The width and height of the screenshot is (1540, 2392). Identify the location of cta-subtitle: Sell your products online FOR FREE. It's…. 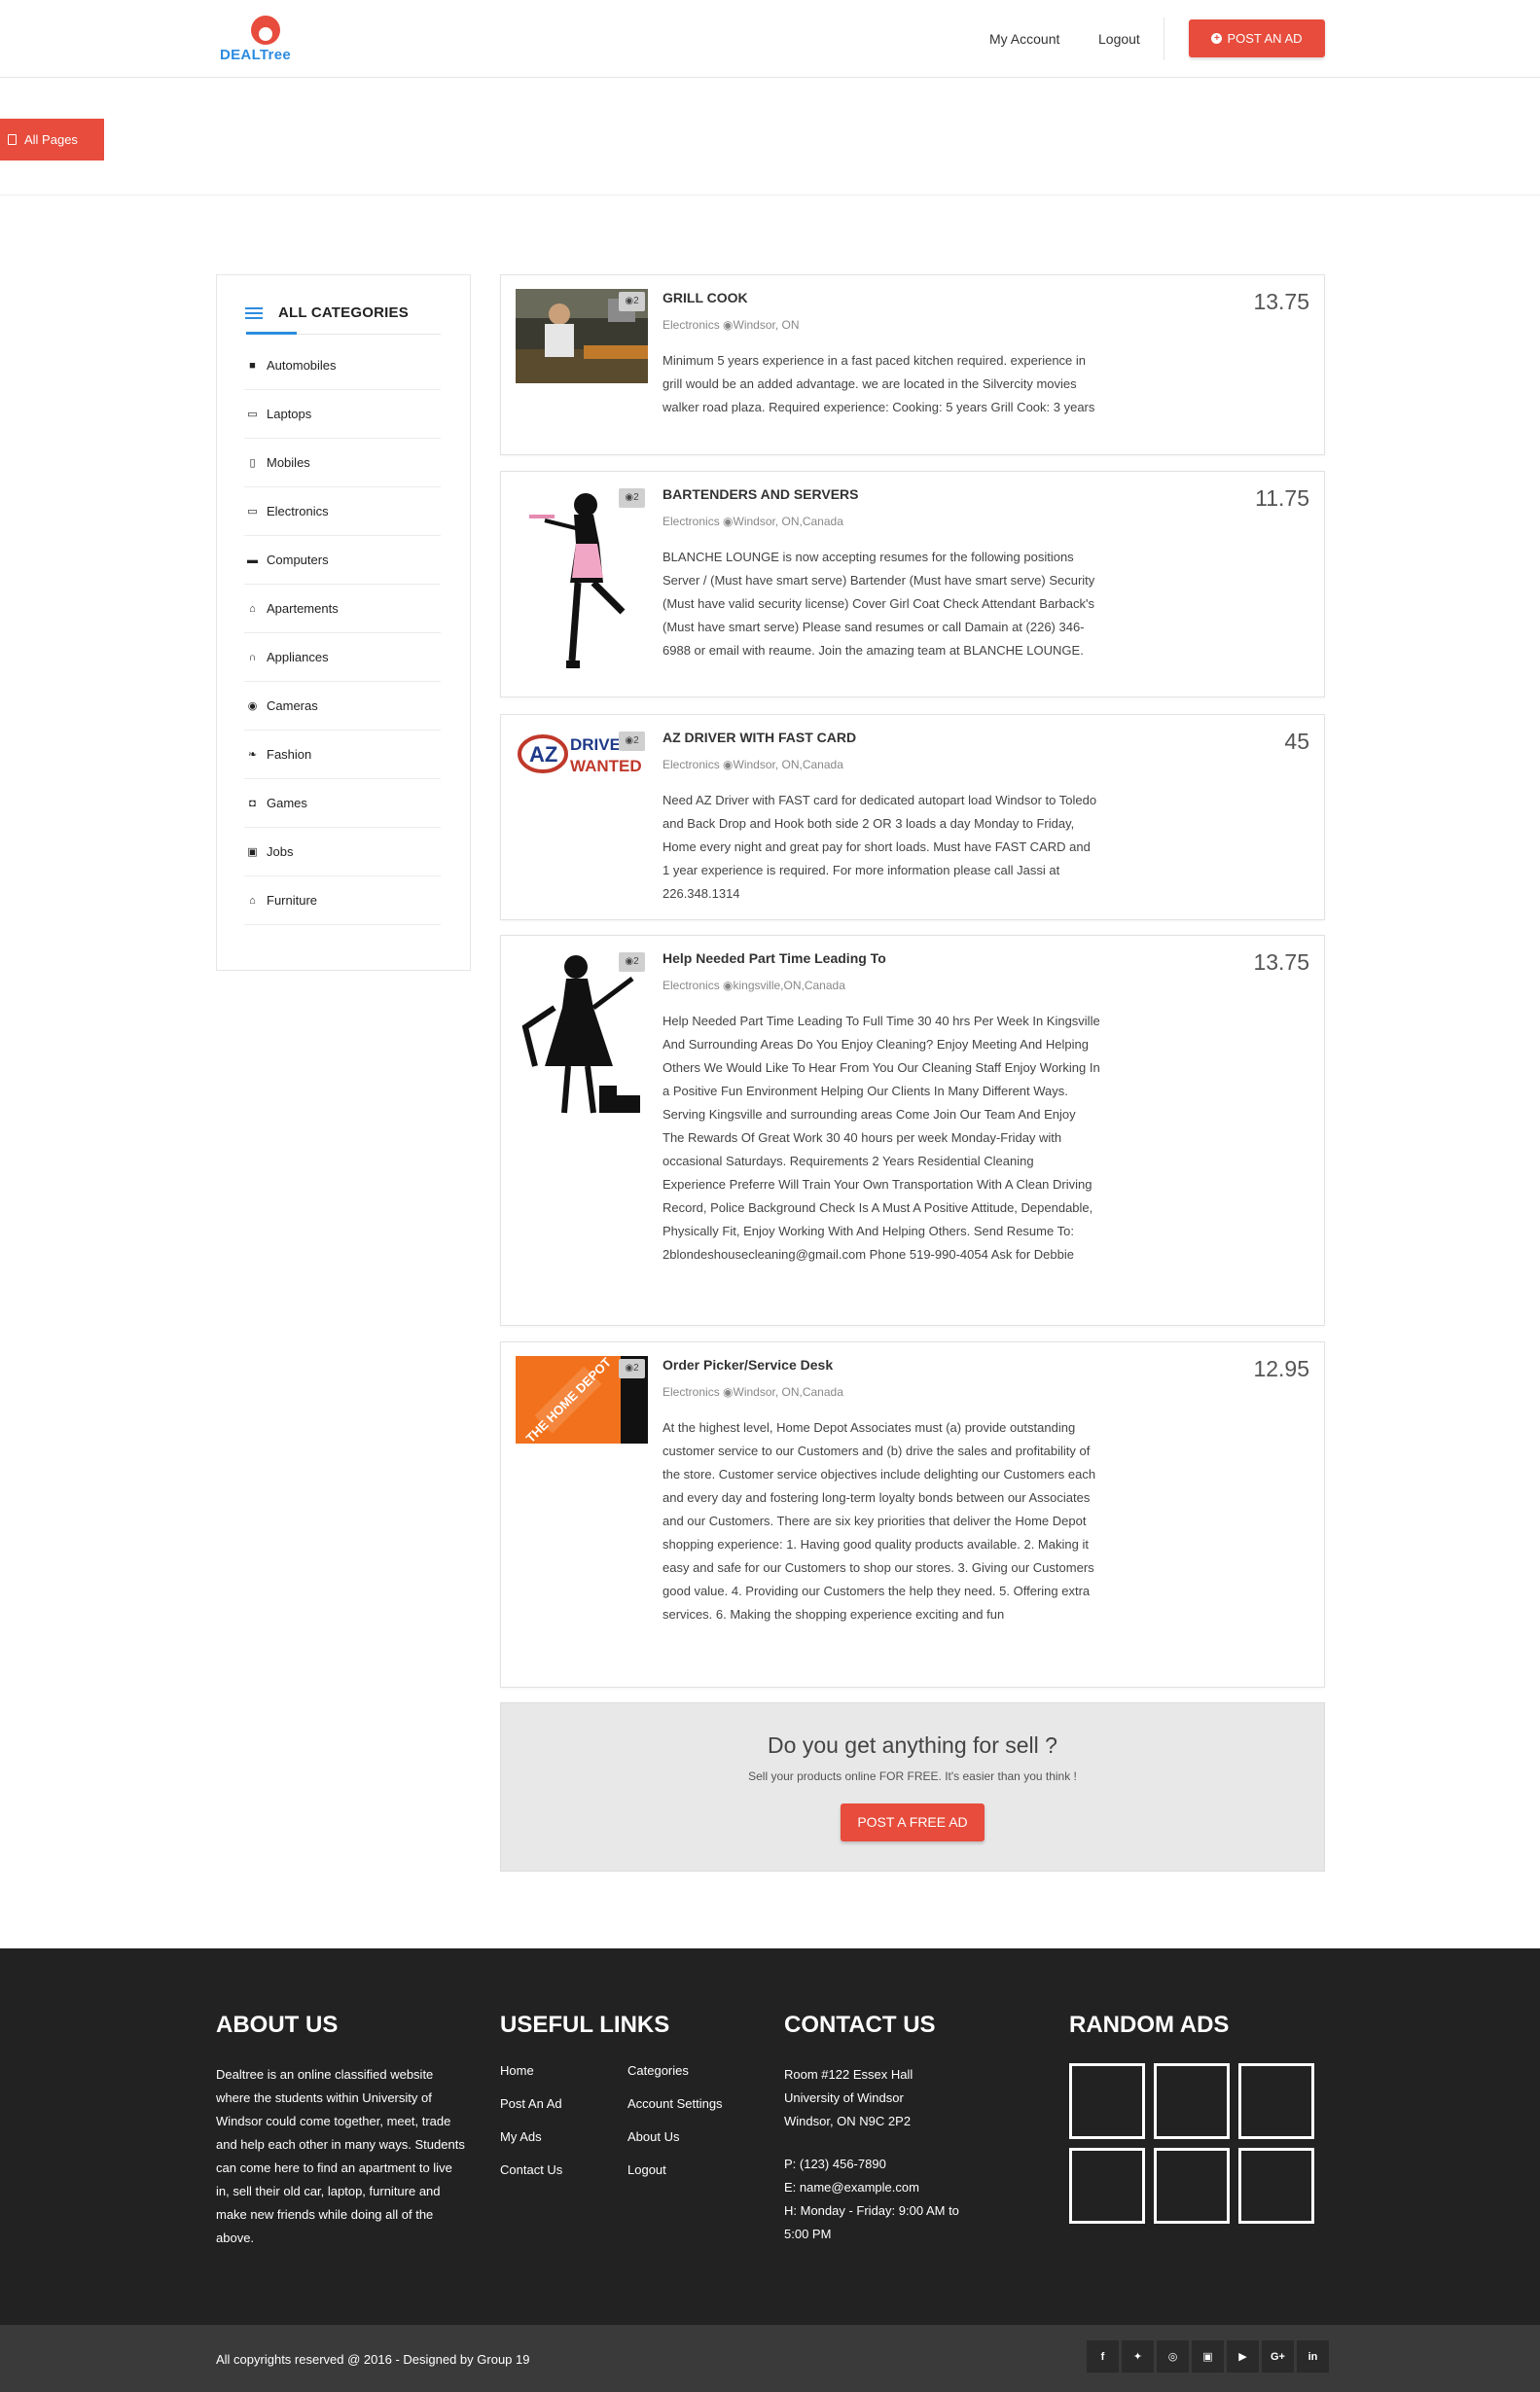
(912, 1776).